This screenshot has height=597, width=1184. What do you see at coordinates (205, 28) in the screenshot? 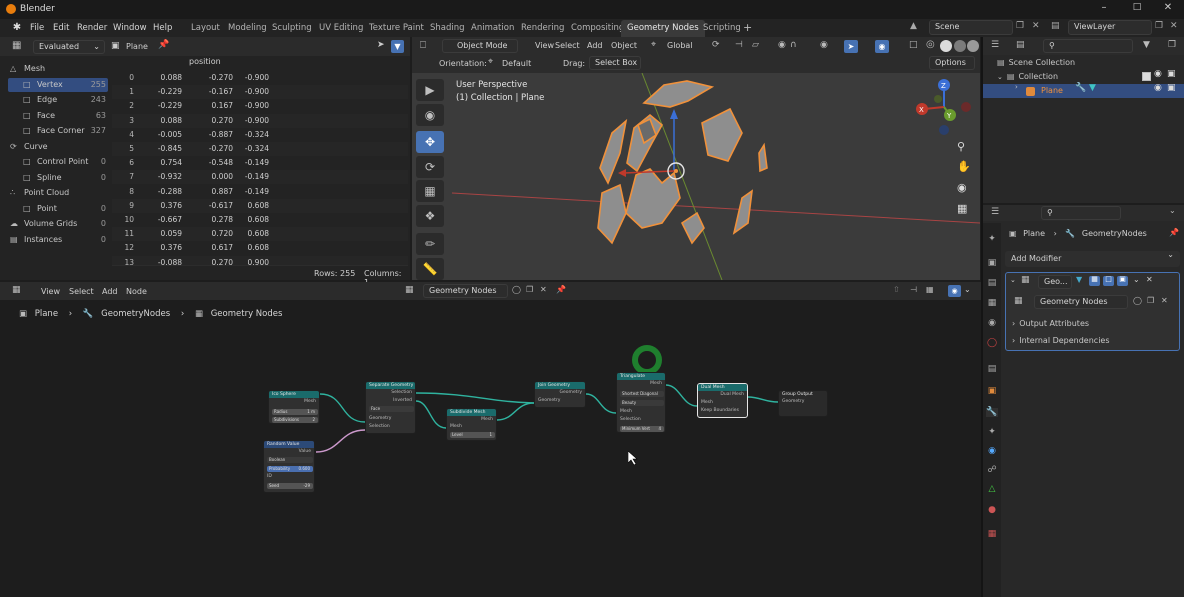
I see `tab-layout: Layout` at bounding box center [205, 28].